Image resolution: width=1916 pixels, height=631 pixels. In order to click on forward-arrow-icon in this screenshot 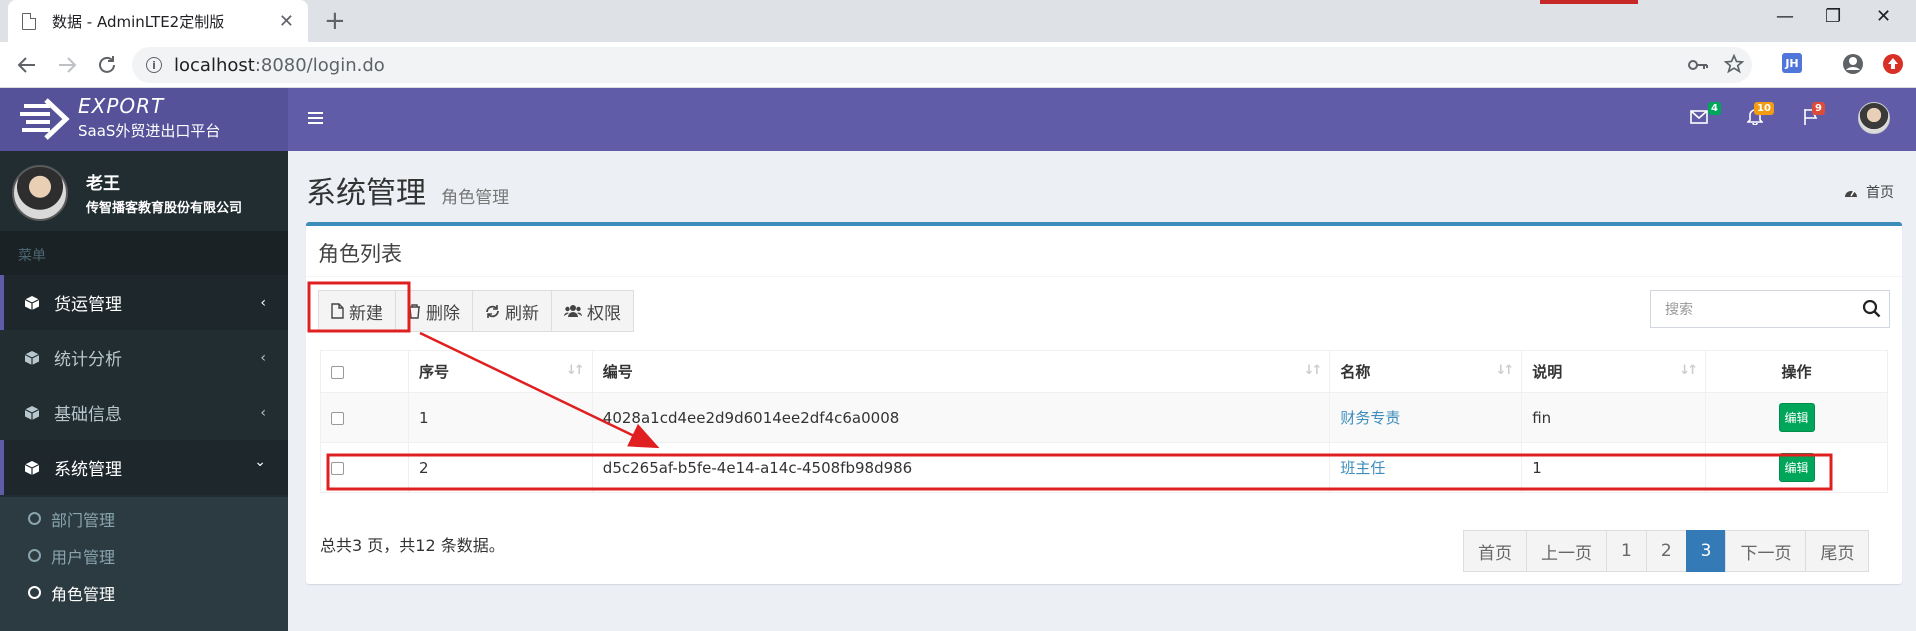, I will do `click(67, 65)`.